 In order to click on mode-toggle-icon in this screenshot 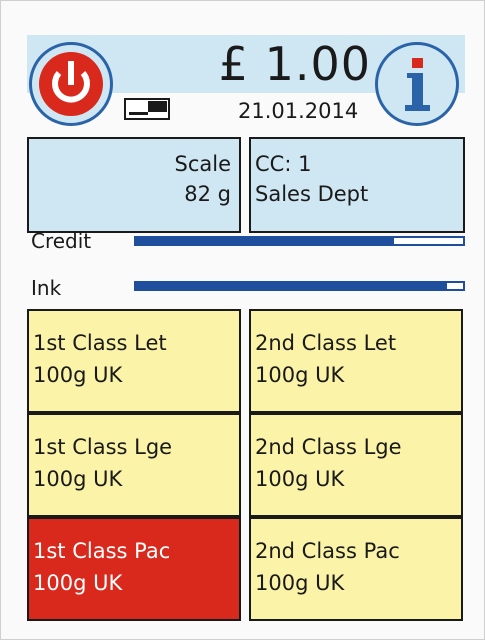, I will do `click(147, 109)`.